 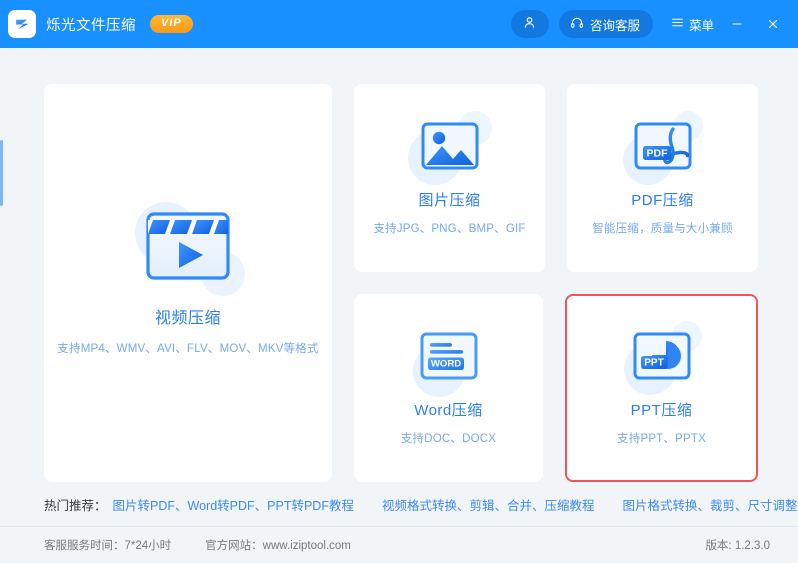 I want to click on word-icon: WORD, so click(x=445, y=364).